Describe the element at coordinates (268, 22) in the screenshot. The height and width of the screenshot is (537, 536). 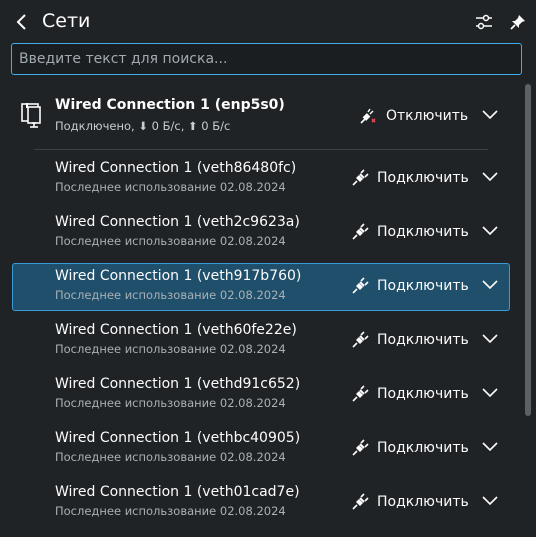
I see `header: Сети` at that location.